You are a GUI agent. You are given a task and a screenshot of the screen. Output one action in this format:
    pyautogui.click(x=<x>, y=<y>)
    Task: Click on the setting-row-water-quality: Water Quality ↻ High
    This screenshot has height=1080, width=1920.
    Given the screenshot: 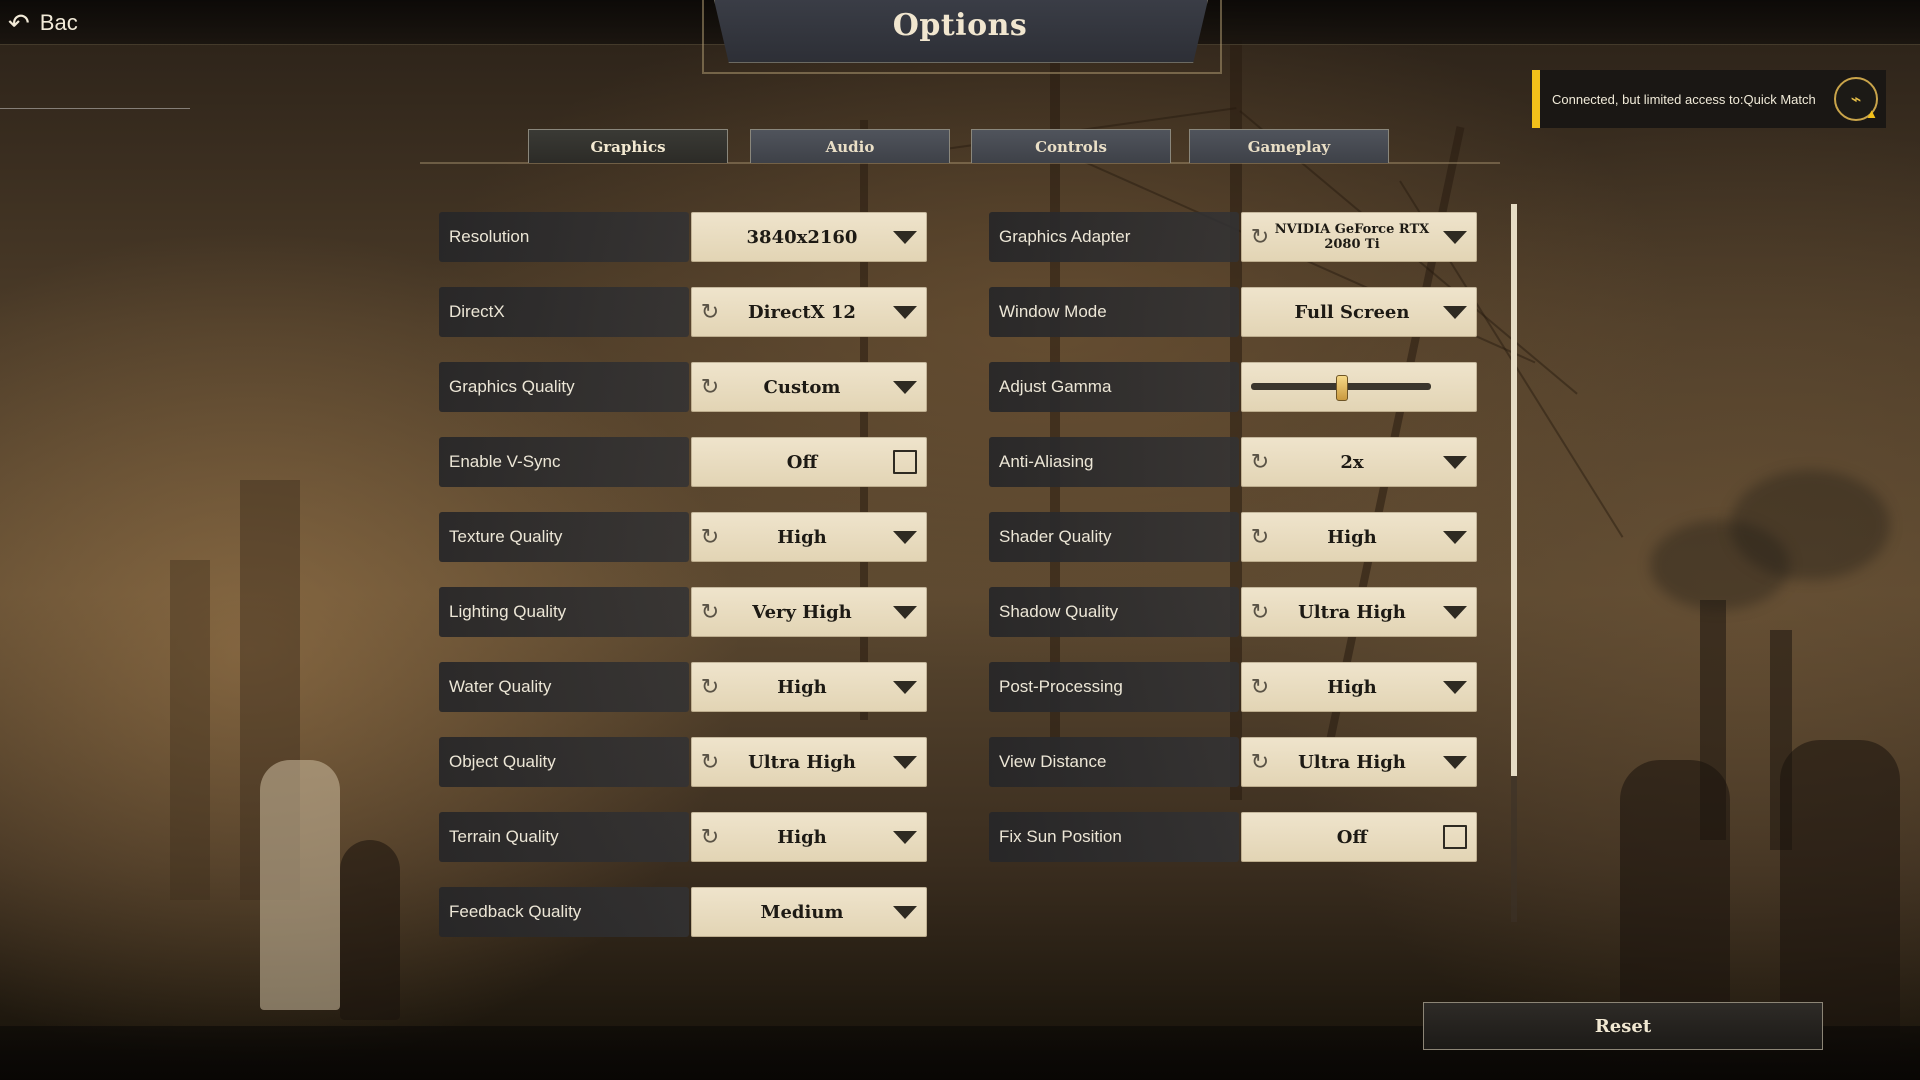 What is the action you would take?
    pyautogui.click(x=684, y=687)
    